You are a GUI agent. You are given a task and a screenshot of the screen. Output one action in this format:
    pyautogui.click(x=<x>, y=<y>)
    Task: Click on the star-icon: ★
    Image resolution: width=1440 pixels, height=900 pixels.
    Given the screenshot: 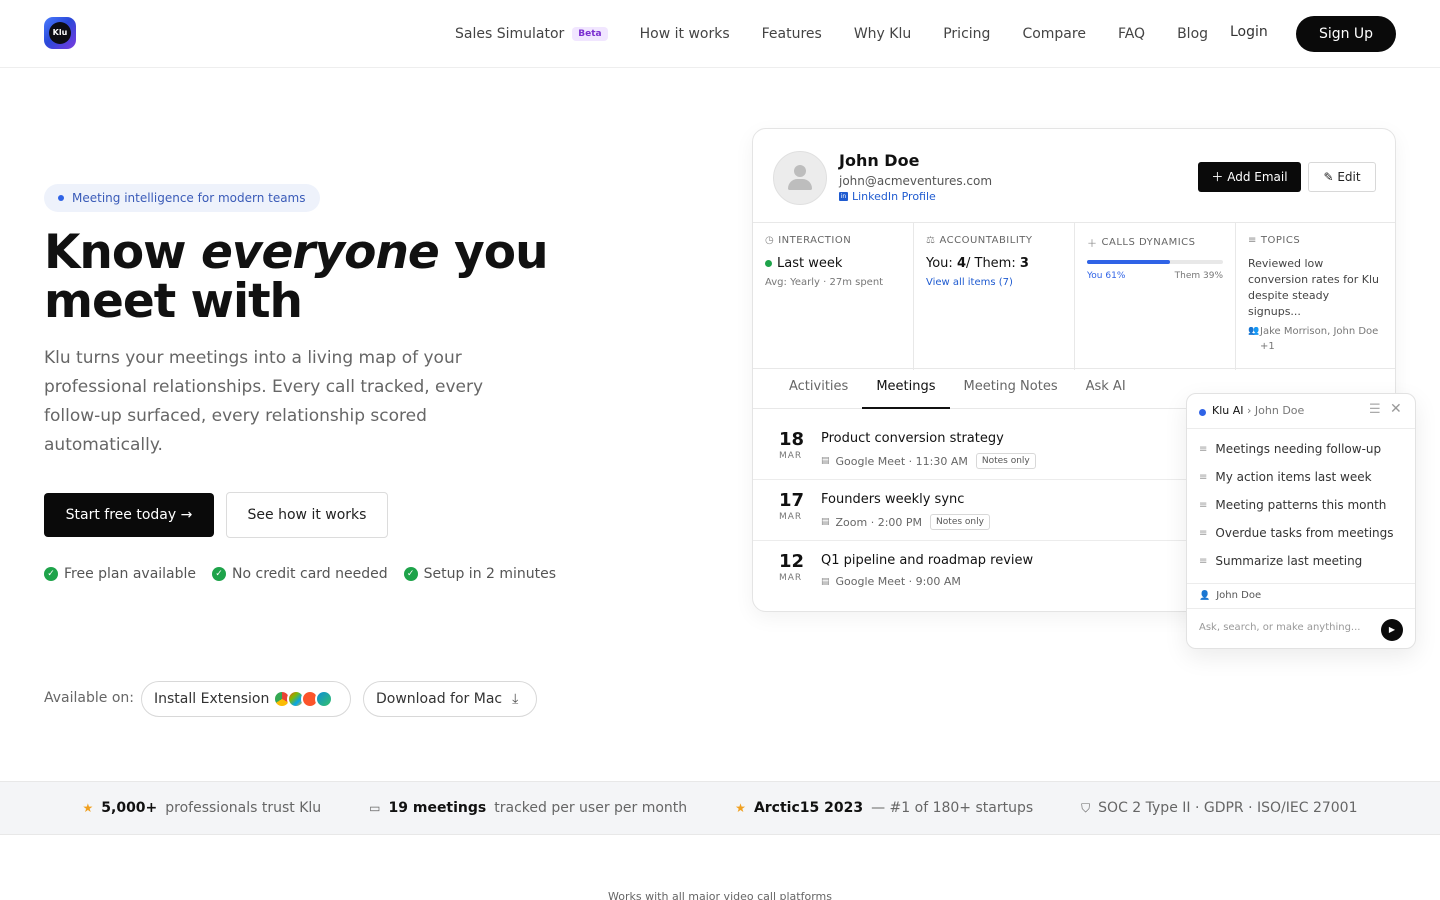 What is the action you would take?
    pyautogui.click(x=740, y=808)
    